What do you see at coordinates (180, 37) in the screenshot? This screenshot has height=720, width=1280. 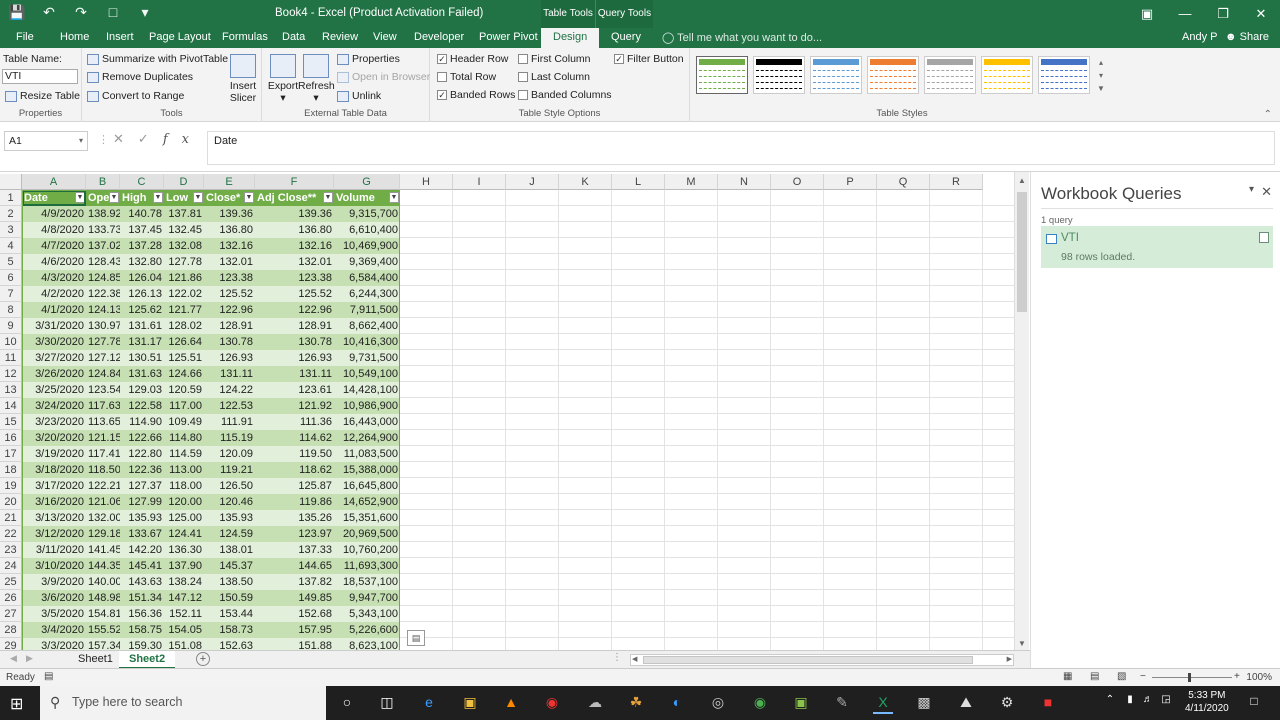 I see `tab-page-layout: Page Layout` at bounding box center [180, 37].